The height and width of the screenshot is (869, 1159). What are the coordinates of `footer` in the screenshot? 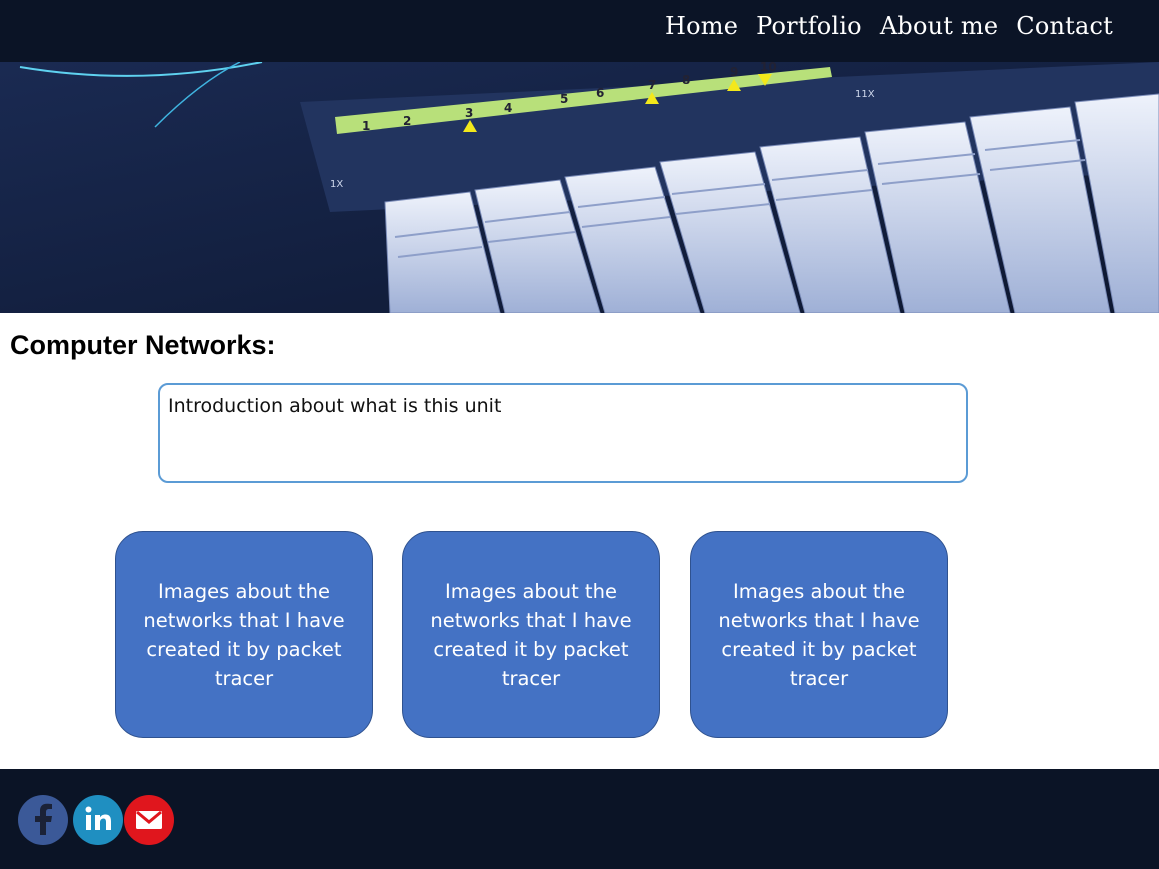 It's located at (579, 819).